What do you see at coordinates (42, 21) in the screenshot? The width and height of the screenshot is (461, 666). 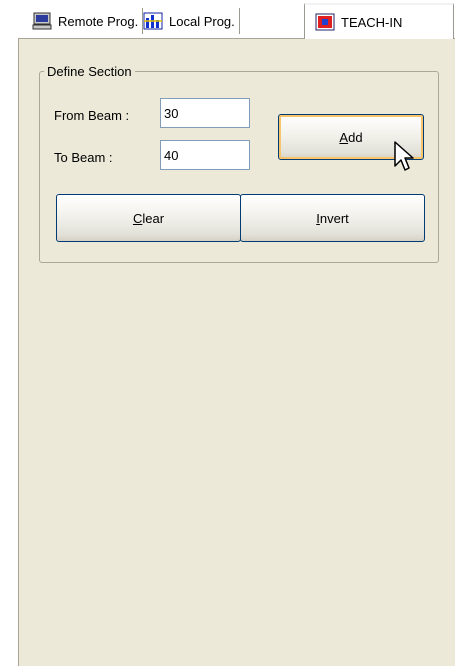 I see `computer-icon` at bounding box center [42, 21].